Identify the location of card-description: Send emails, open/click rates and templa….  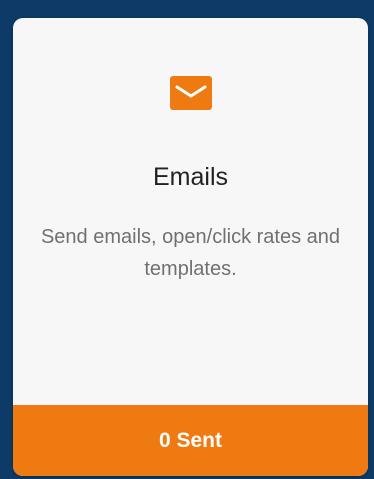
(190, 253).